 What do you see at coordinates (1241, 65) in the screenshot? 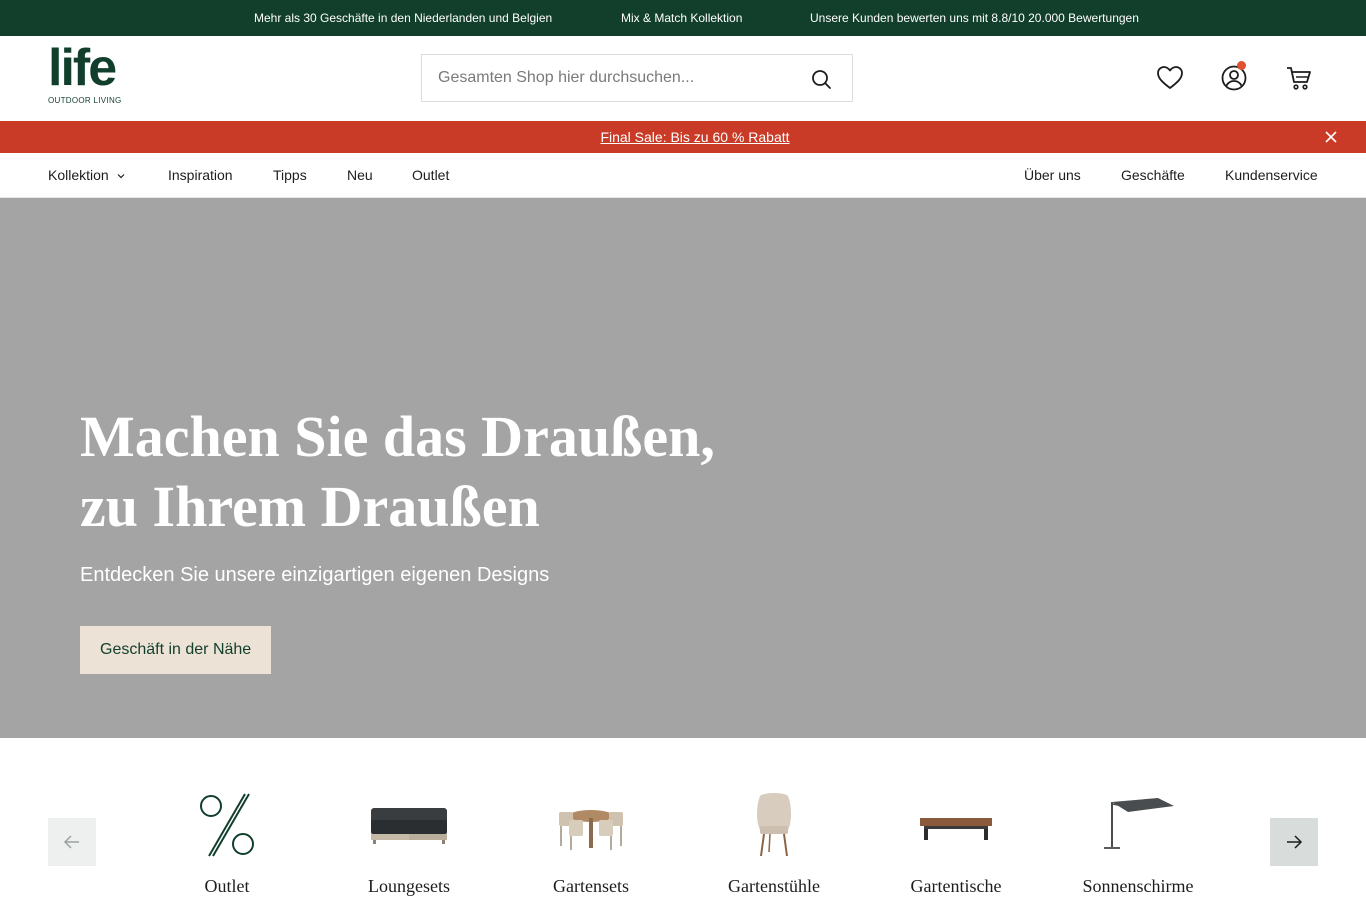
I see `notification-dot` at bounding box center [1241, 65].